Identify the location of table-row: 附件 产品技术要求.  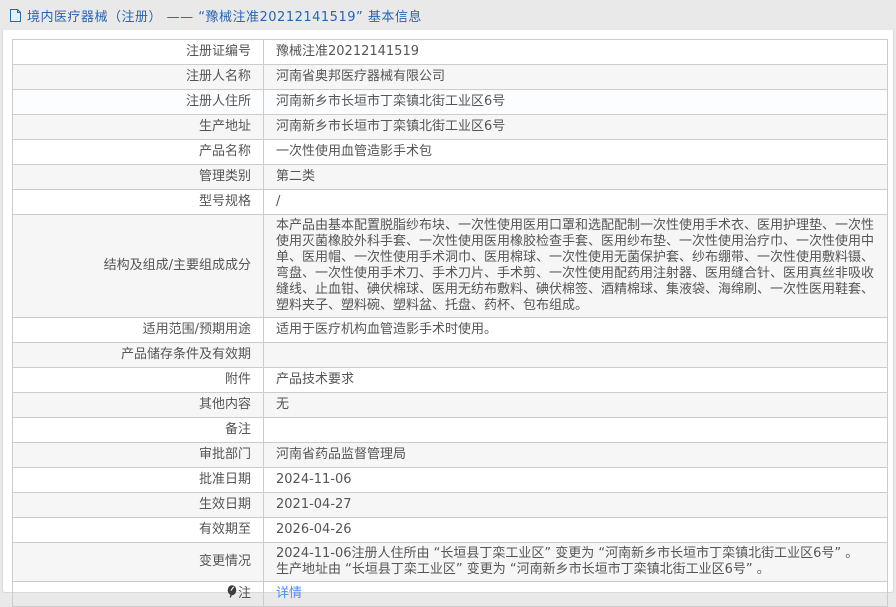
(450, 380).